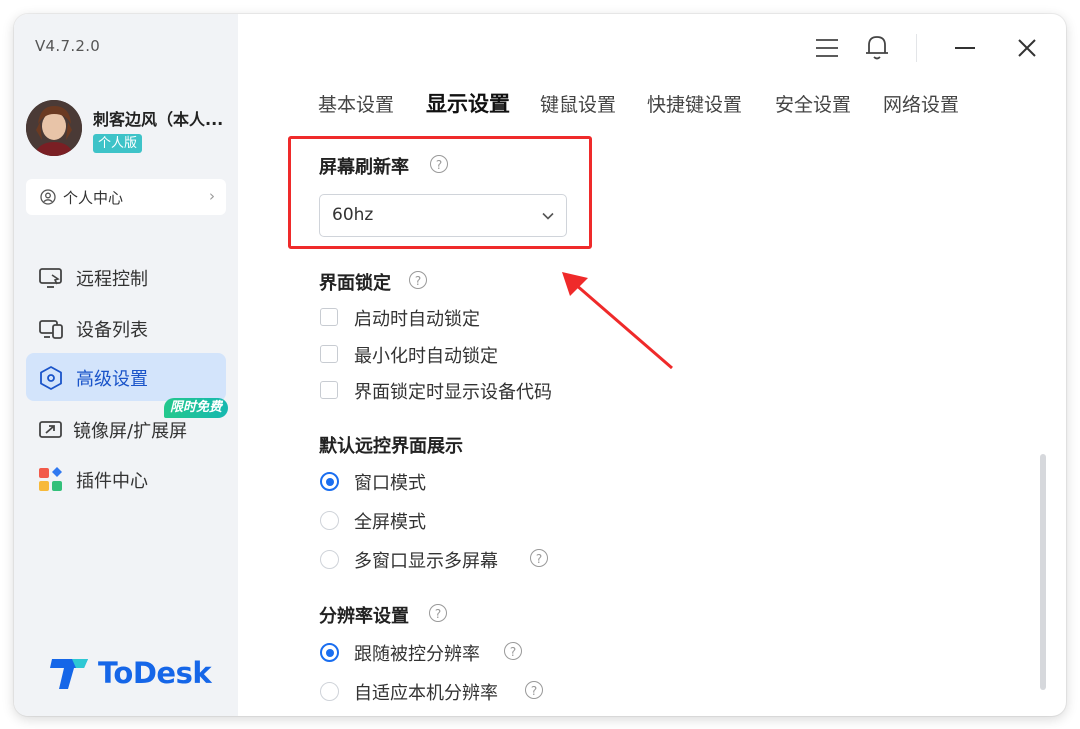  What do you see at coordinates (48, 197) in the screenshot?
I see `user-circle-icon` at bounding box center [48, 197].